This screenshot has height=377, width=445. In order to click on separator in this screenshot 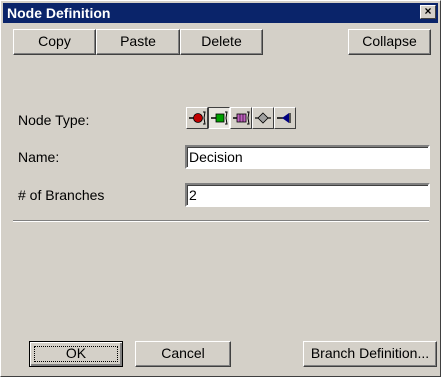, I will do `click(221, 221)`.